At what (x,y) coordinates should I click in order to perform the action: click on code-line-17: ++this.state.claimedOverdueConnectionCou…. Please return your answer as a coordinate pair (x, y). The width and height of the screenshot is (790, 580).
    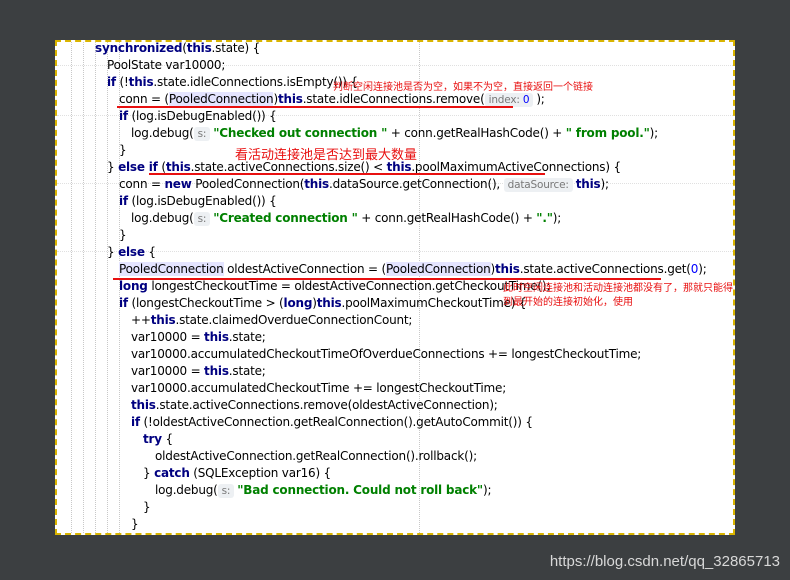
    Looking at the image, I should click on (272, 320).